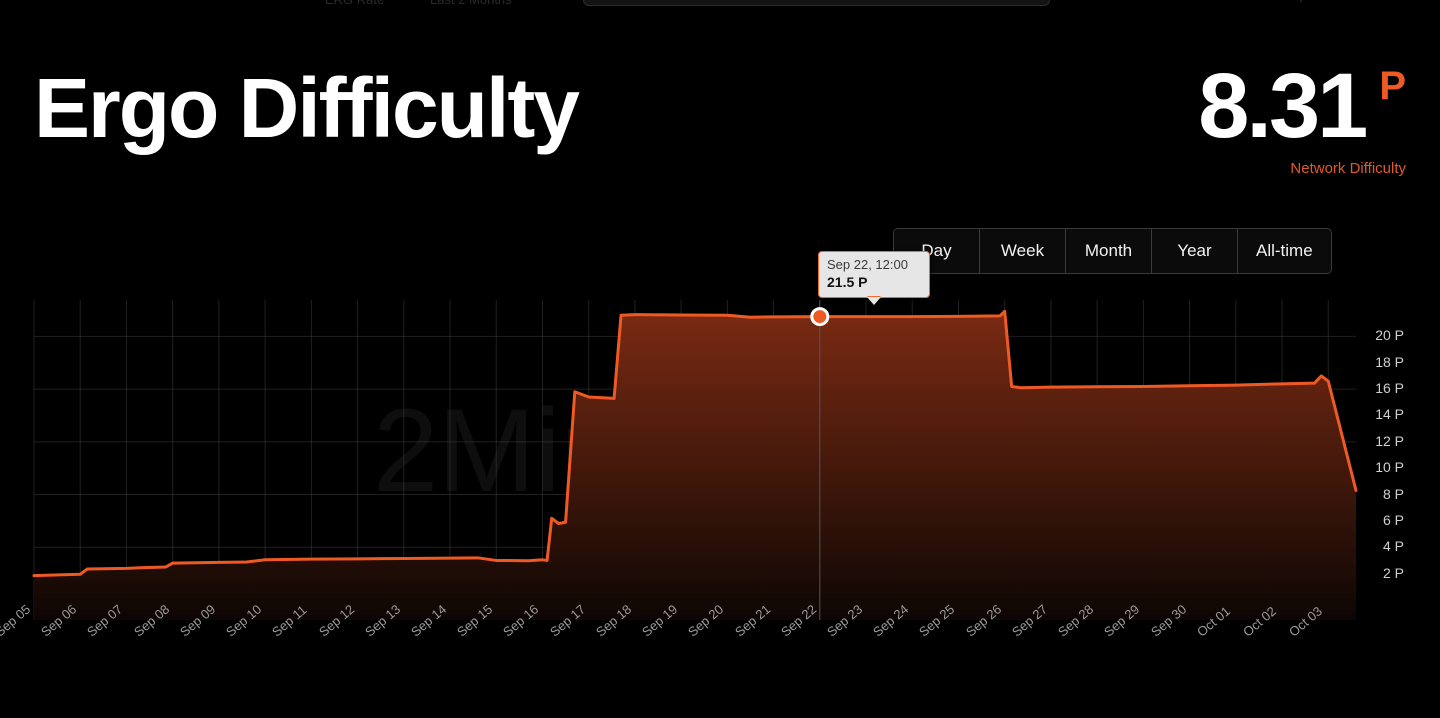 The image size is (1440, 718). What do you see at coordinates (1195, 251) in the screenshot?
I see `range-button-year: Year` at bounding box center [1195, 251].